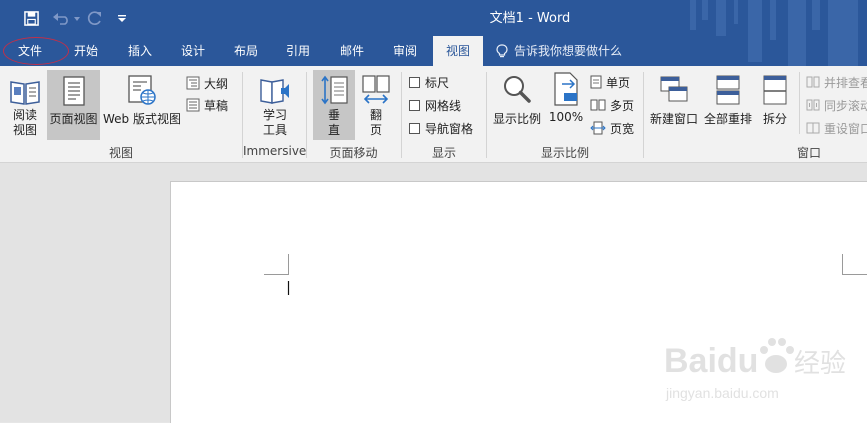 The height and width of the screenshot is (423, 867). What do you see at coordinates (86, 51) in the screenshot?
I see `tab-home: 开始` at bounding box center [86, 51].